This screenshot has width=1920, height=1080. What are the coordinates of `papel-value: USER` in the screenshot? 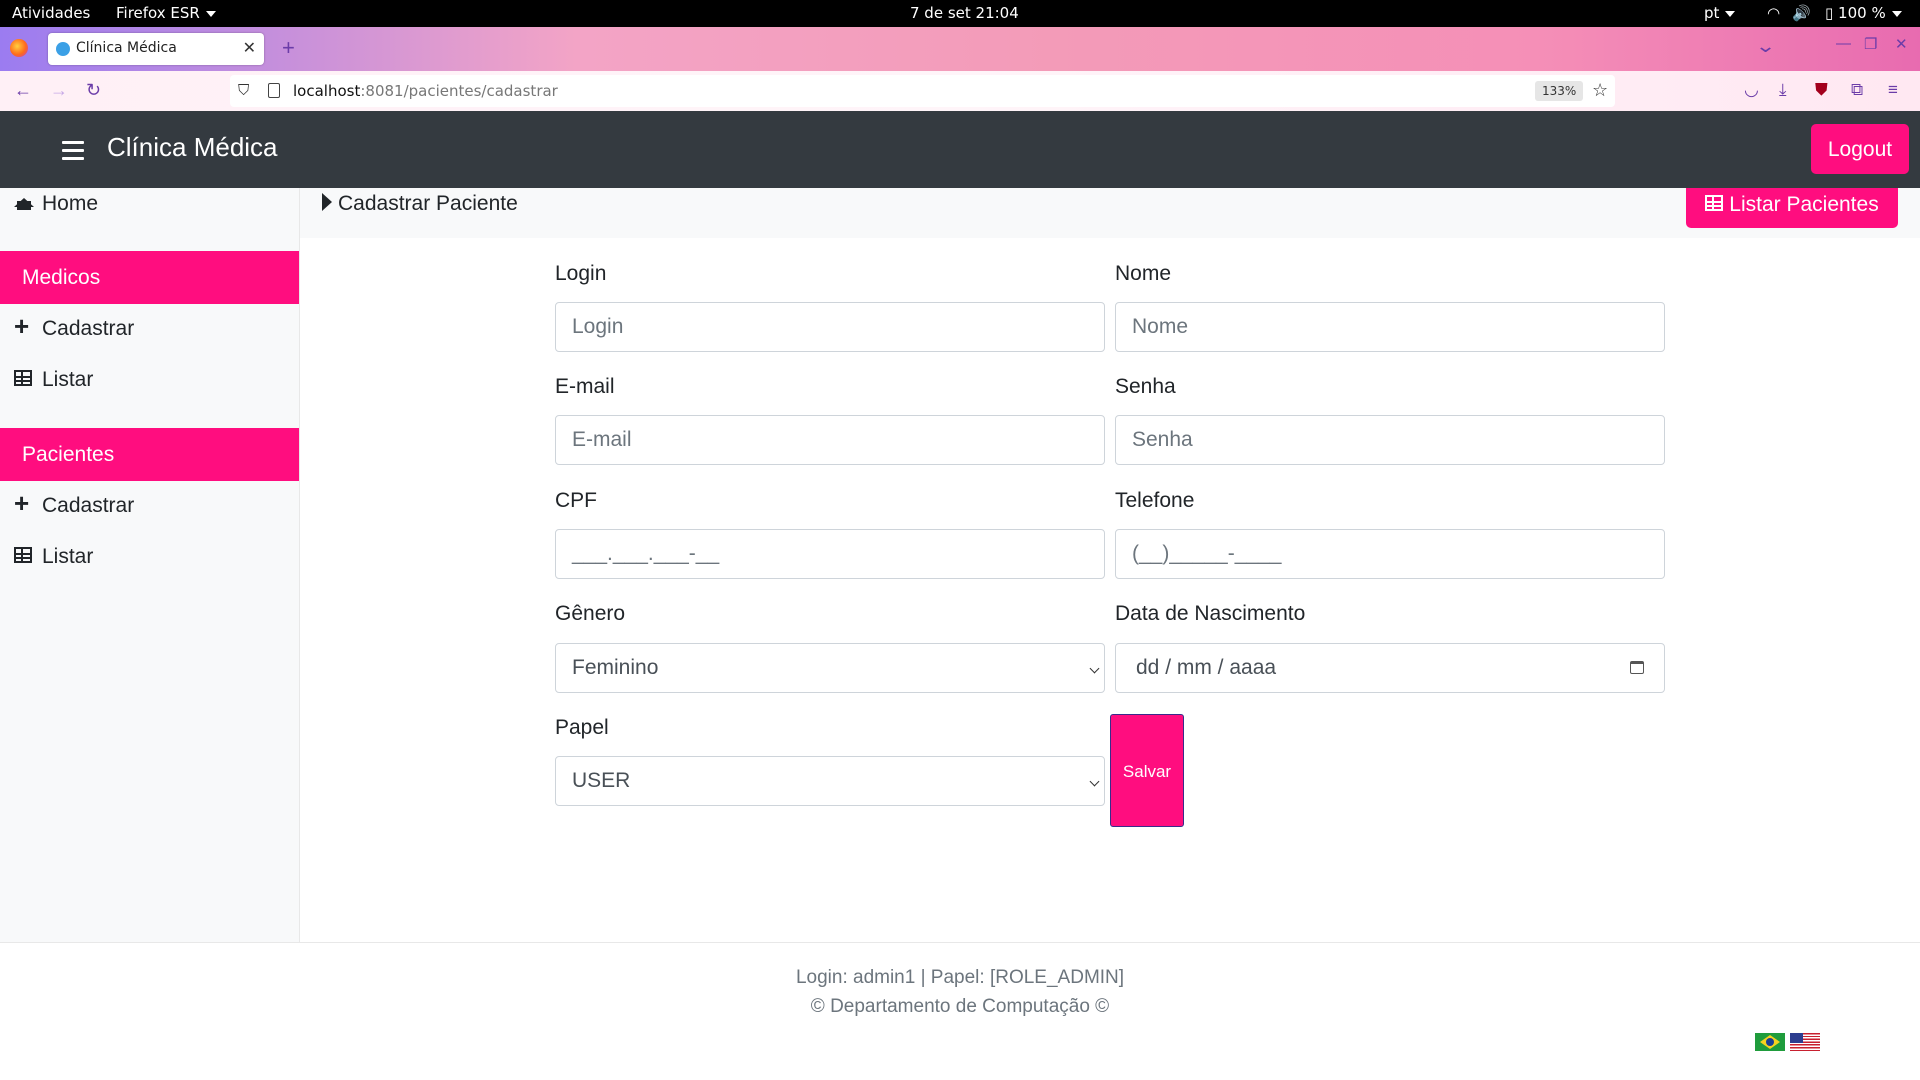 It's located at (601, 780).